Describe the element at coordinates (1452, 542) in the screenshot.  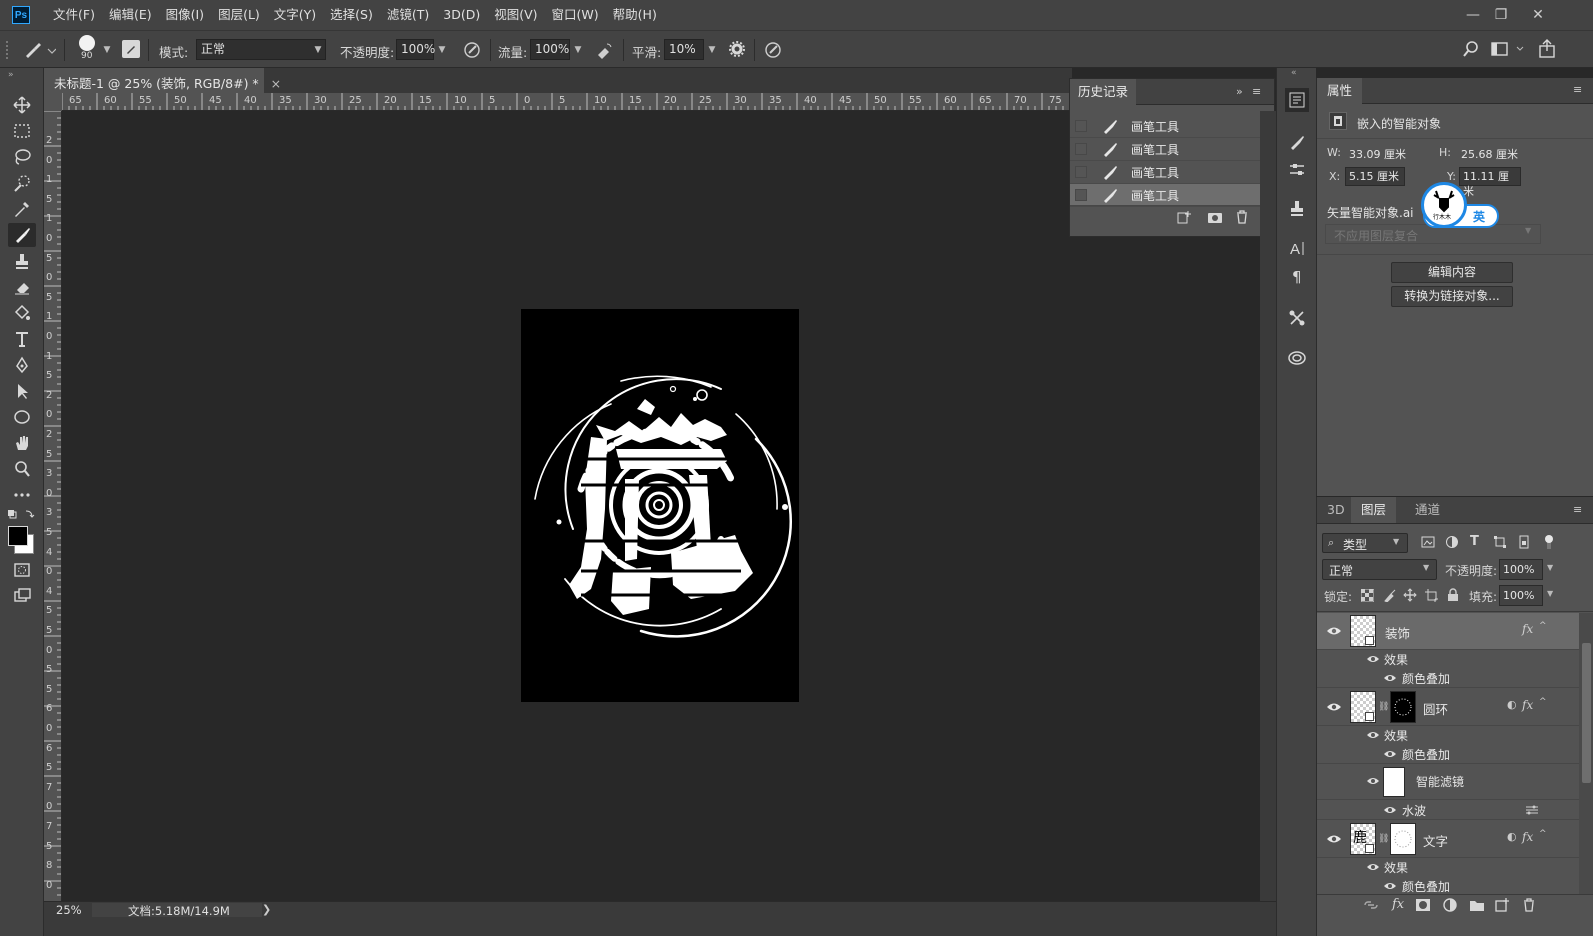
I see `filter-adjustment-icon` at that location.